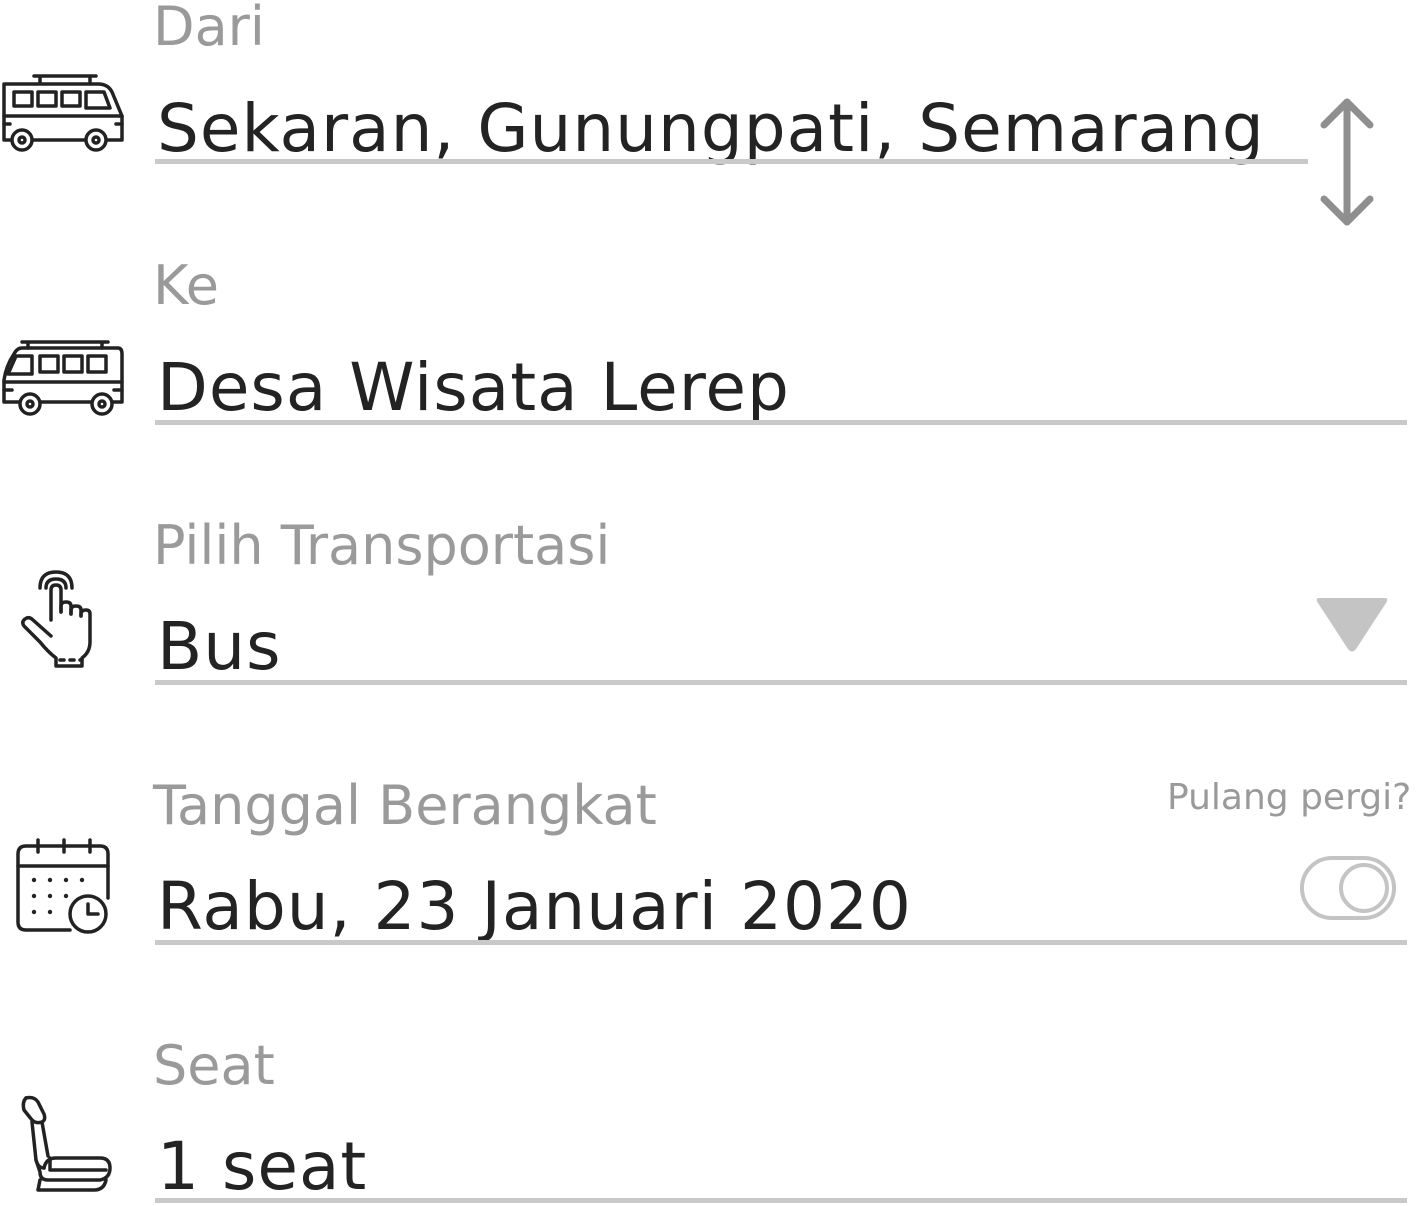  What do you see at coordinates (66, 1143) in the screenshot?
I see `car-seat-icon` at bounding box center [66, 1143].